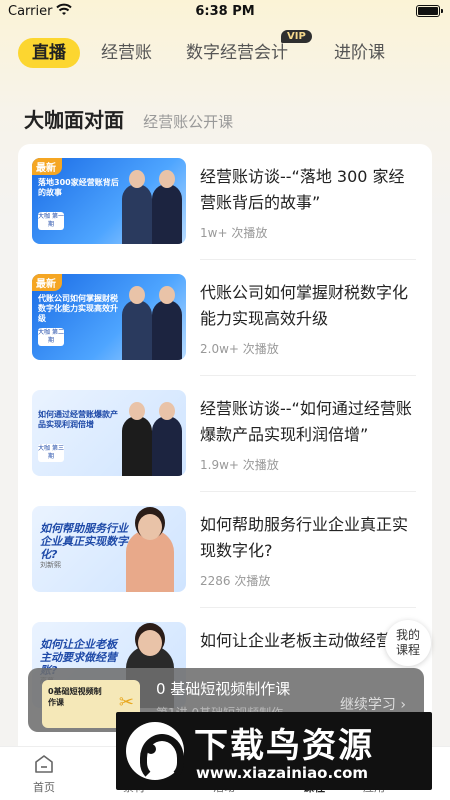  Describe the element at coordinates (155, 752) in the screenshot. I see `bird-logo-icon` at that location.